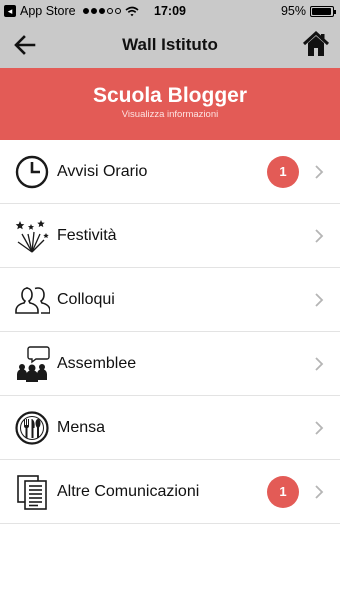 This screenshot has width=340, height=604. I want to click on cutlery-icon, so click(32, 428).